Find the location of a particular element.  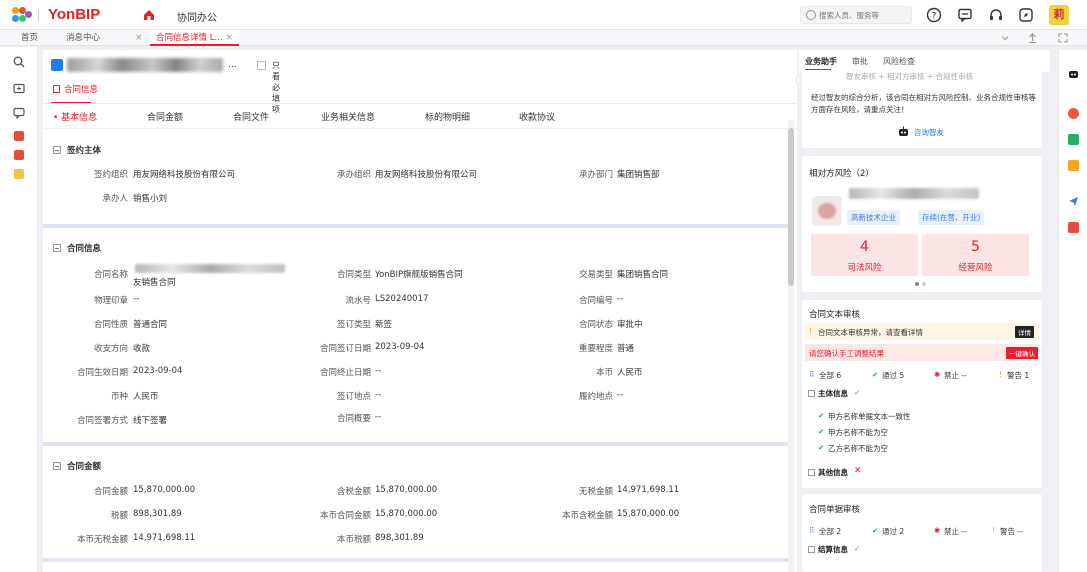

tab-label: 首页 is located at coordinates (30, 38).